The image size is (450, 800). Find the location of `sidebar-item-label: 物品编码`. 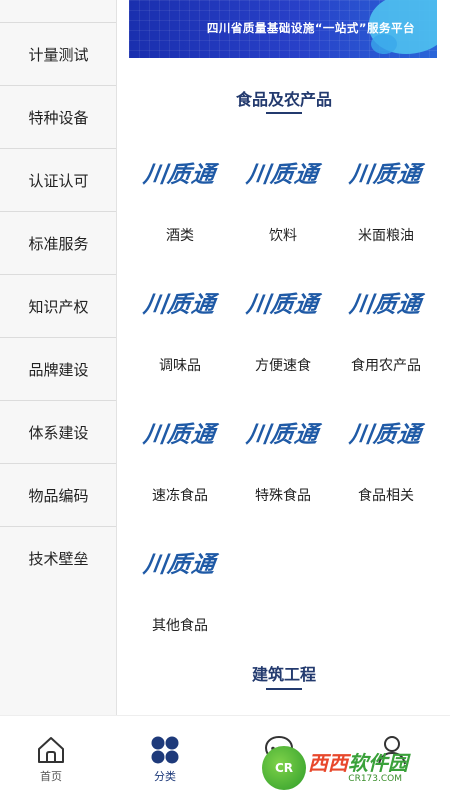

sidebar-item-label: 物品编码 is located at coordinates (58, 495).